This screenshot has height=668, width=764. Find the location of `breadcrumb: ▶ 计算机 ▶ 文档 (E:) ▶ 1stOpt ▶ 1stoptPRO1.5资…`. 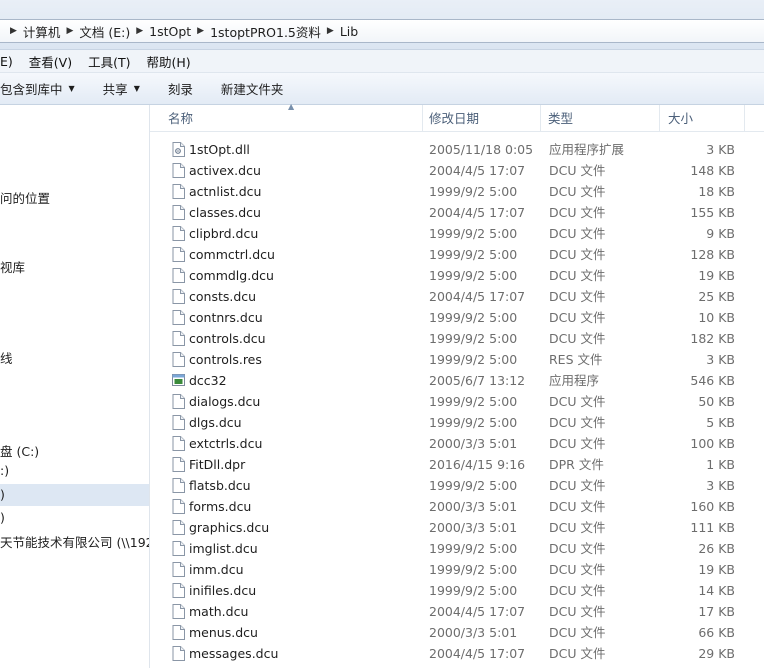

breadcrumb: ▶ 计算机 ▶ 文档 (E:) ▶ 1stOpt ▶ 1stoptPRO1.5资… is located at coordinates (382, 31).